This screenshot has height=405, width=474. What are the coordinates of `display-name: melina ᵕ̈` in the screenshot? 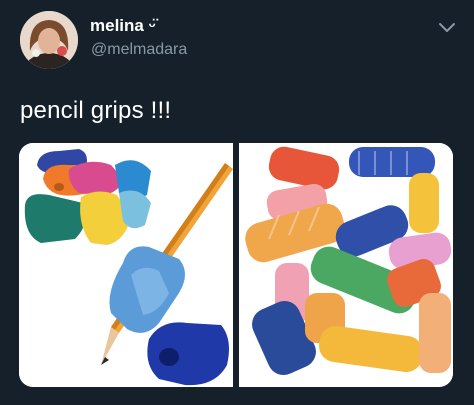 It's located at (123, 26).